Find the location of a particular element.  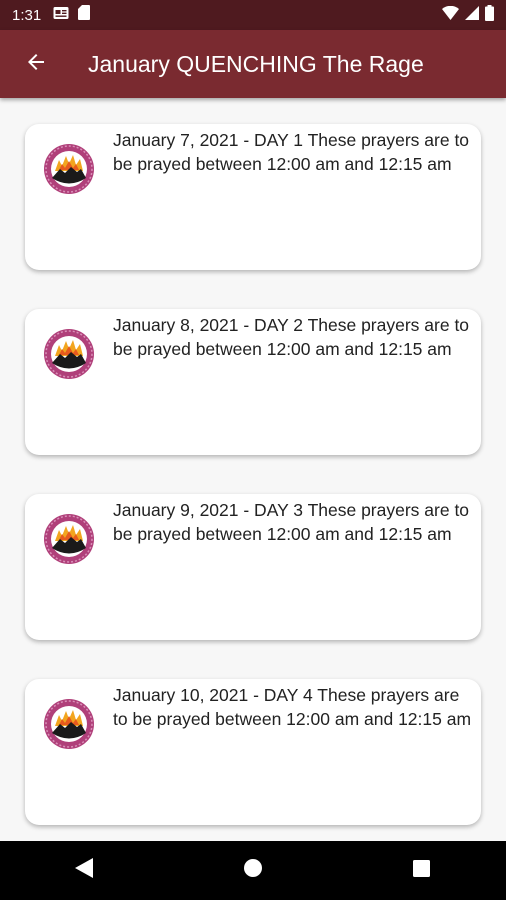

system-nav-bar is located at coordinates (253, 870).